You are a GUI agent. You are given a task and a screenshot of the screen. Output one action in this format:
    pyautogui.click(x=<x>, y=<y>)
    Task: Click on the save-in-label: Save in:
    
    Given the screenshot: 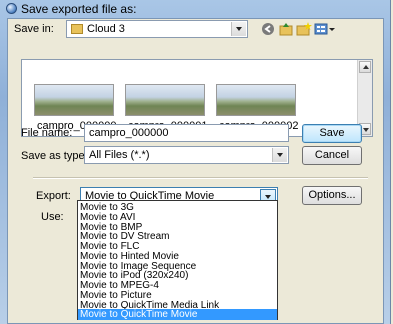 What is the action you would take?
    pyautogui.click(x=34, y=29)
    